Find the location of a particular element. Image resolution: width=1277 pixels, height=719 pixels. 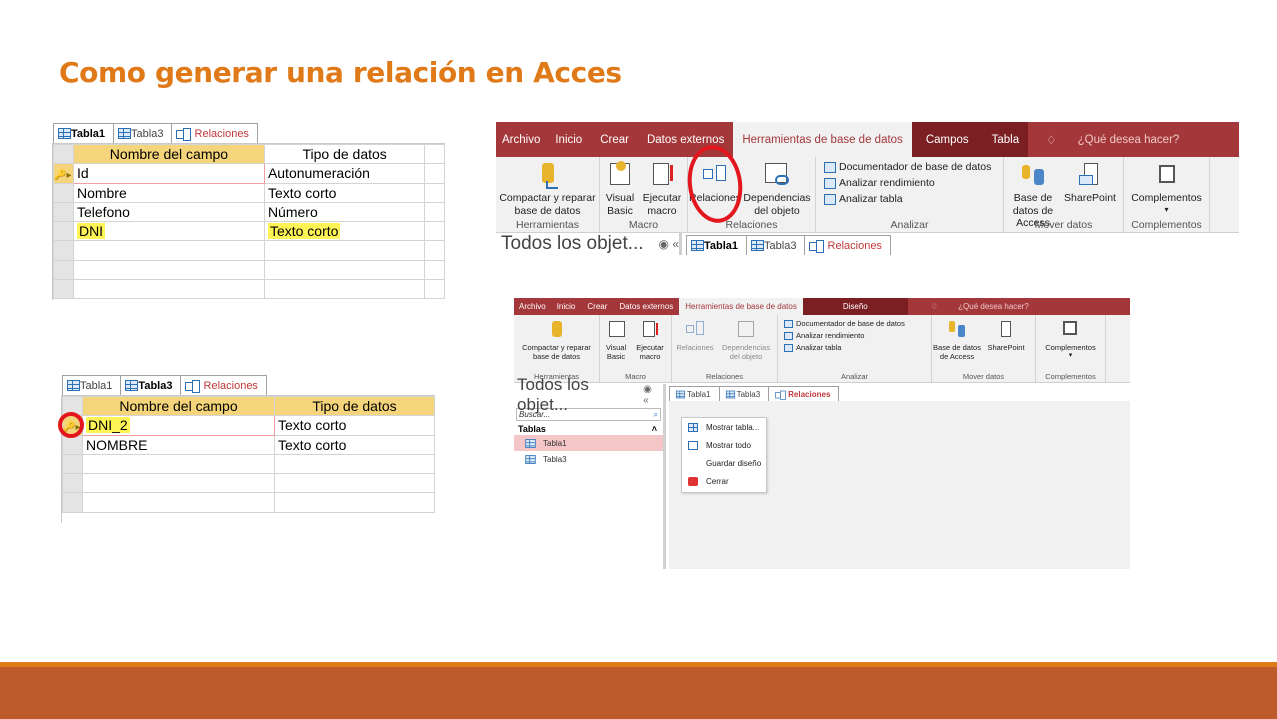

table-row: DNI Texto corto is located at coordinates (249, 231).